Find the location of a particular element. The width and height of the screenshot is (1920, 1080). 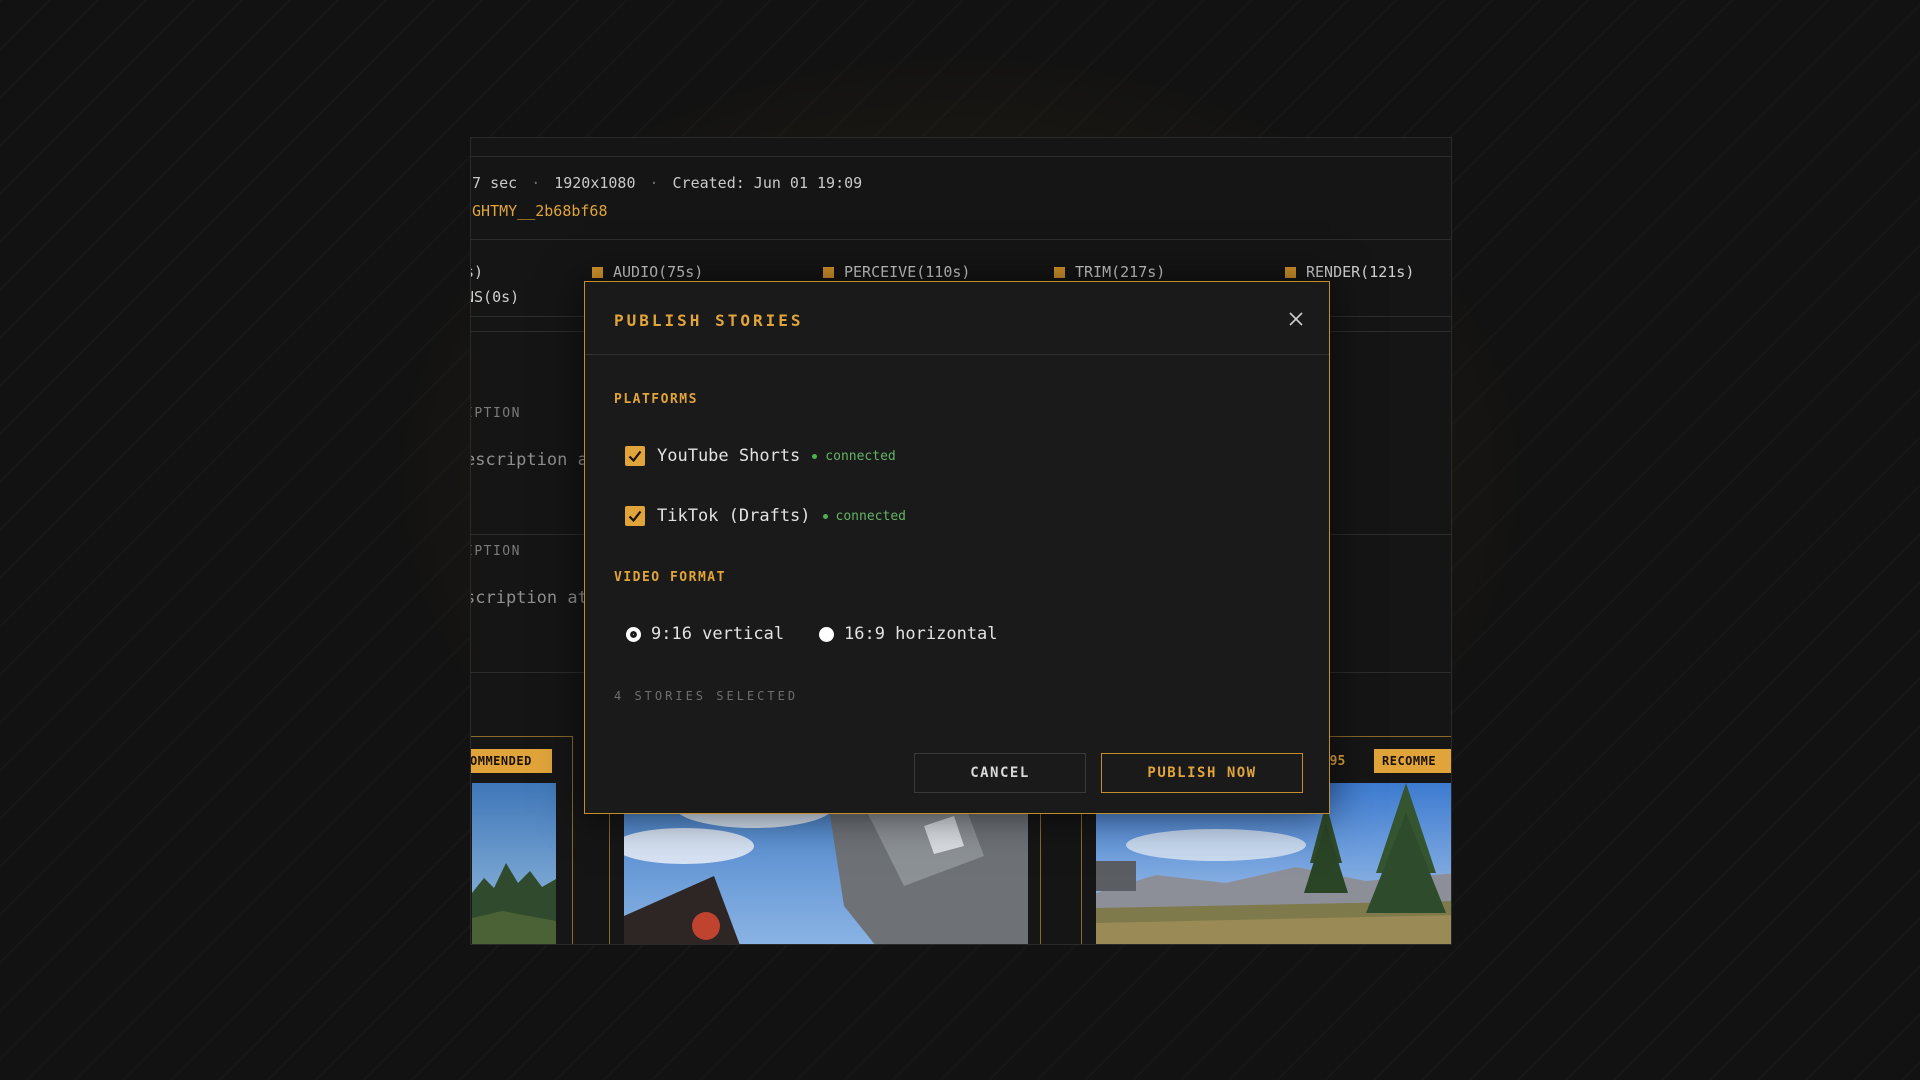

youtube-shorts-checkbox is located at coordinates (635, 456).